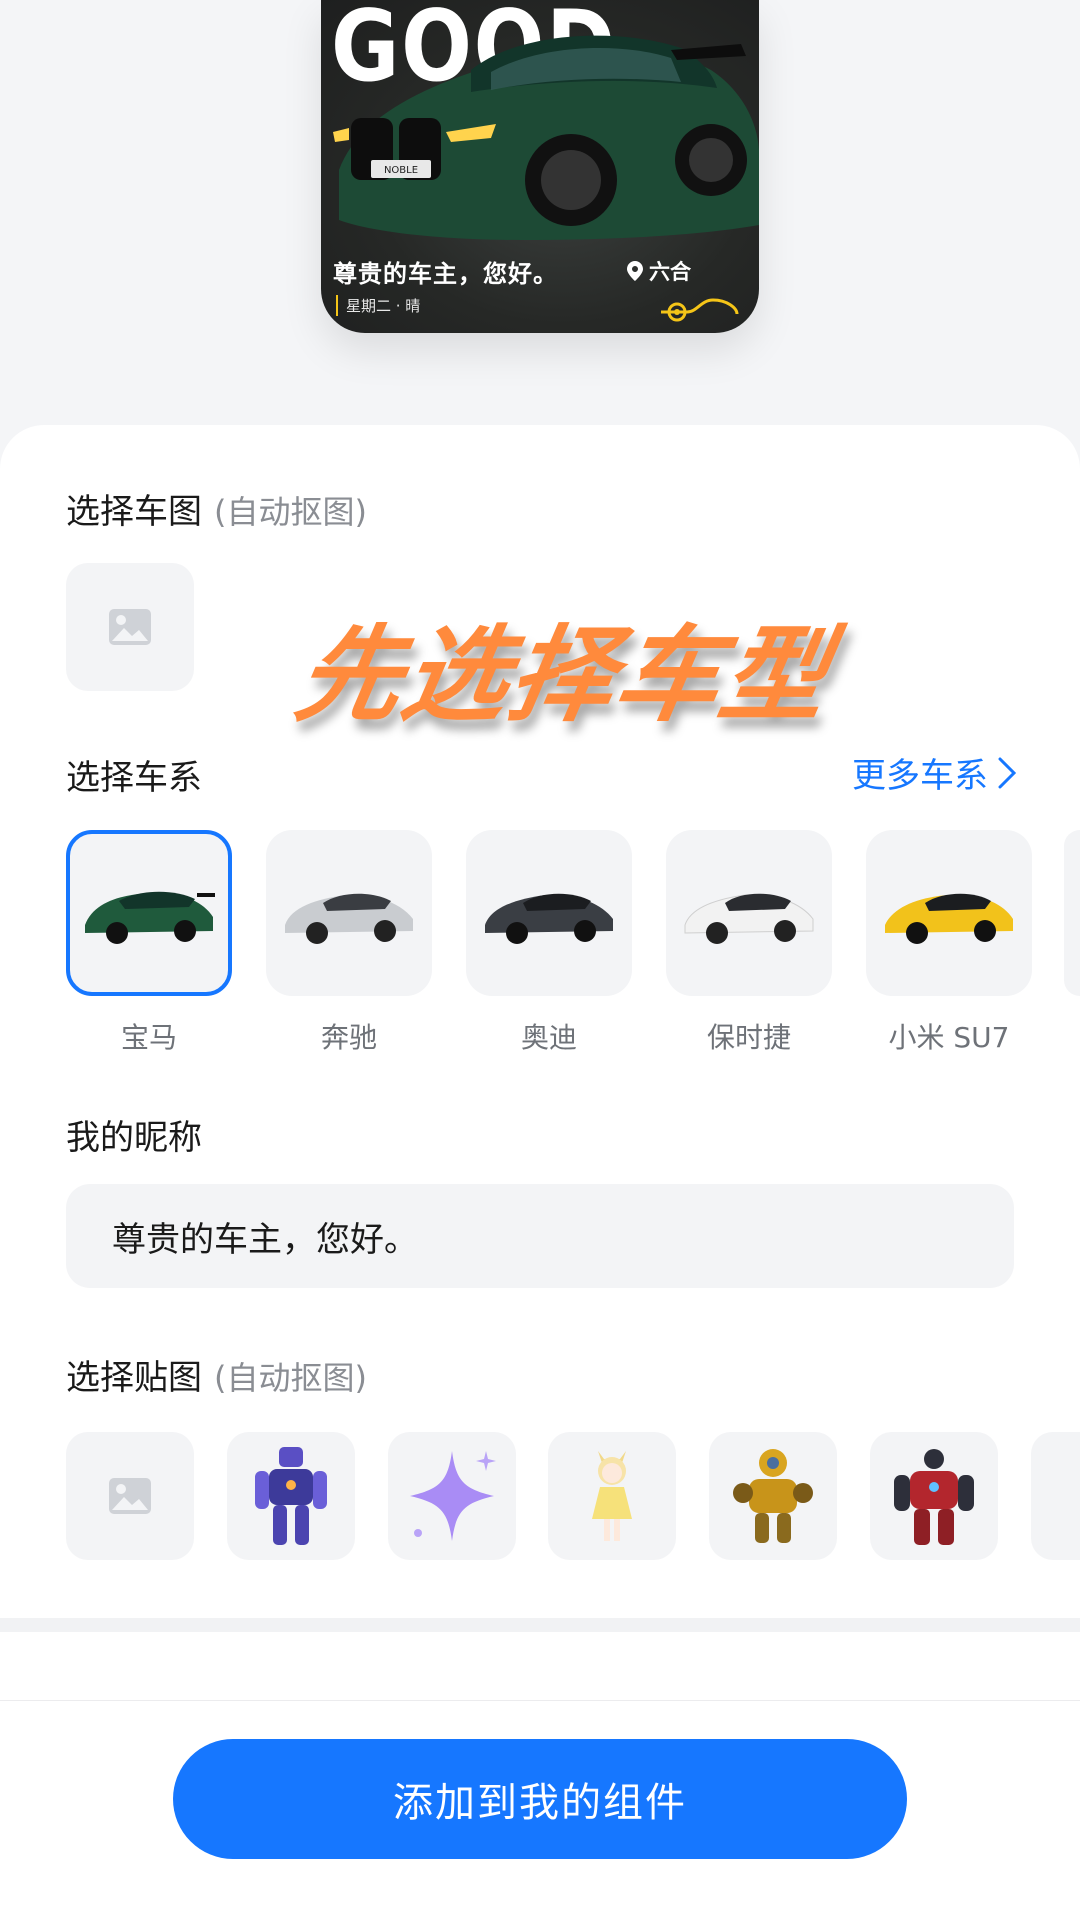 The image size is (1080, 1921). I want to click on car-image-picker, so click(130, 627).